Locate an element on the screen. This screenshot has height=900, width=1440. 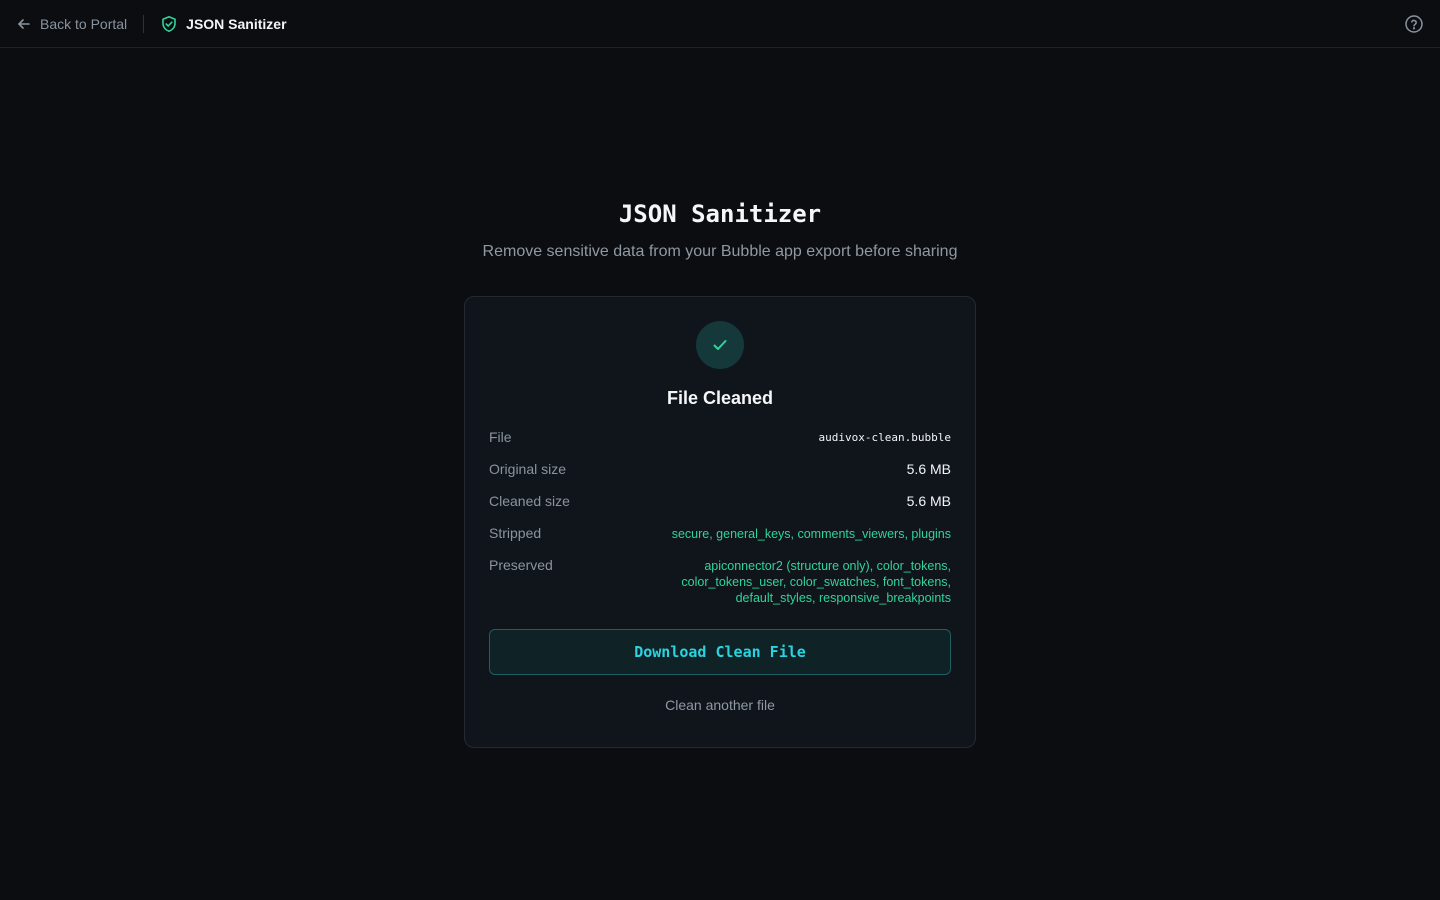
check-icon is located at coordinates (720, 345).